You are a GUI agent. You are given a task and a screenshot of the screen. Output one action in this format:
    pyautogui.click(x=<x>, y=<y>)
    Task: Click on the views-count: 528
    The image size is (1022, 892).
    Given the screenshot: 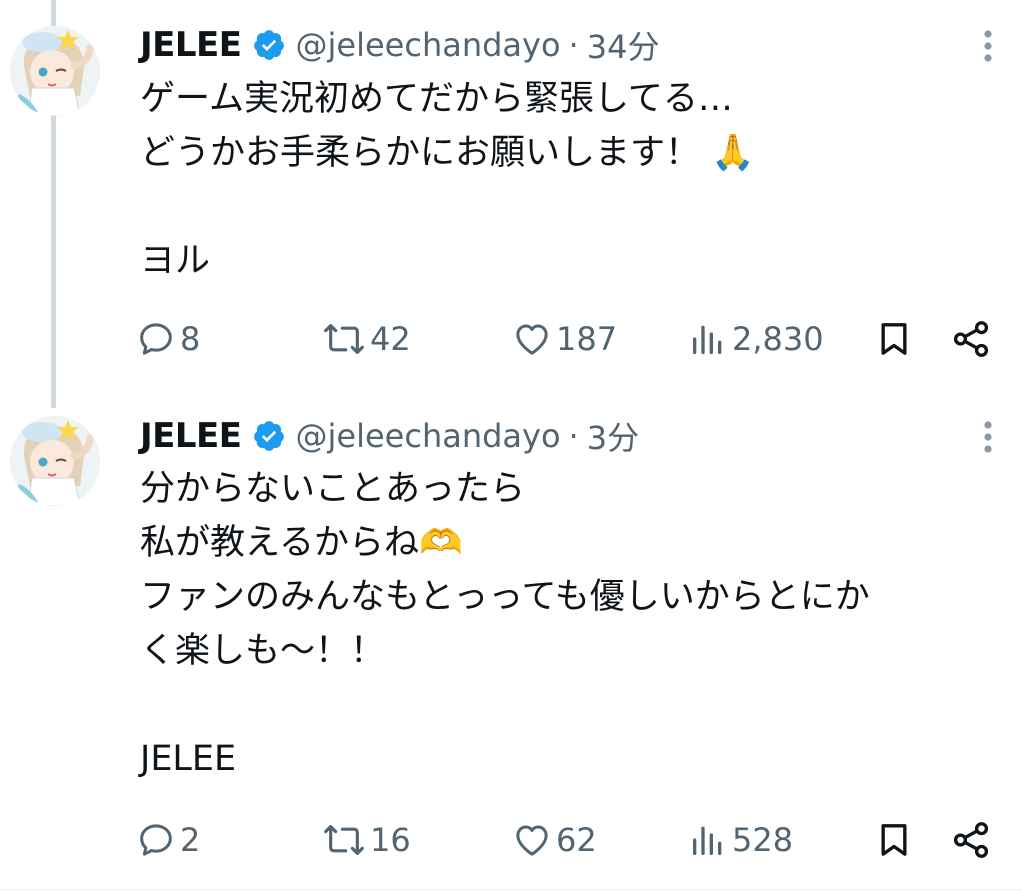 What is the action you would take?
    pyautogui.click(x=763, y=840)
    